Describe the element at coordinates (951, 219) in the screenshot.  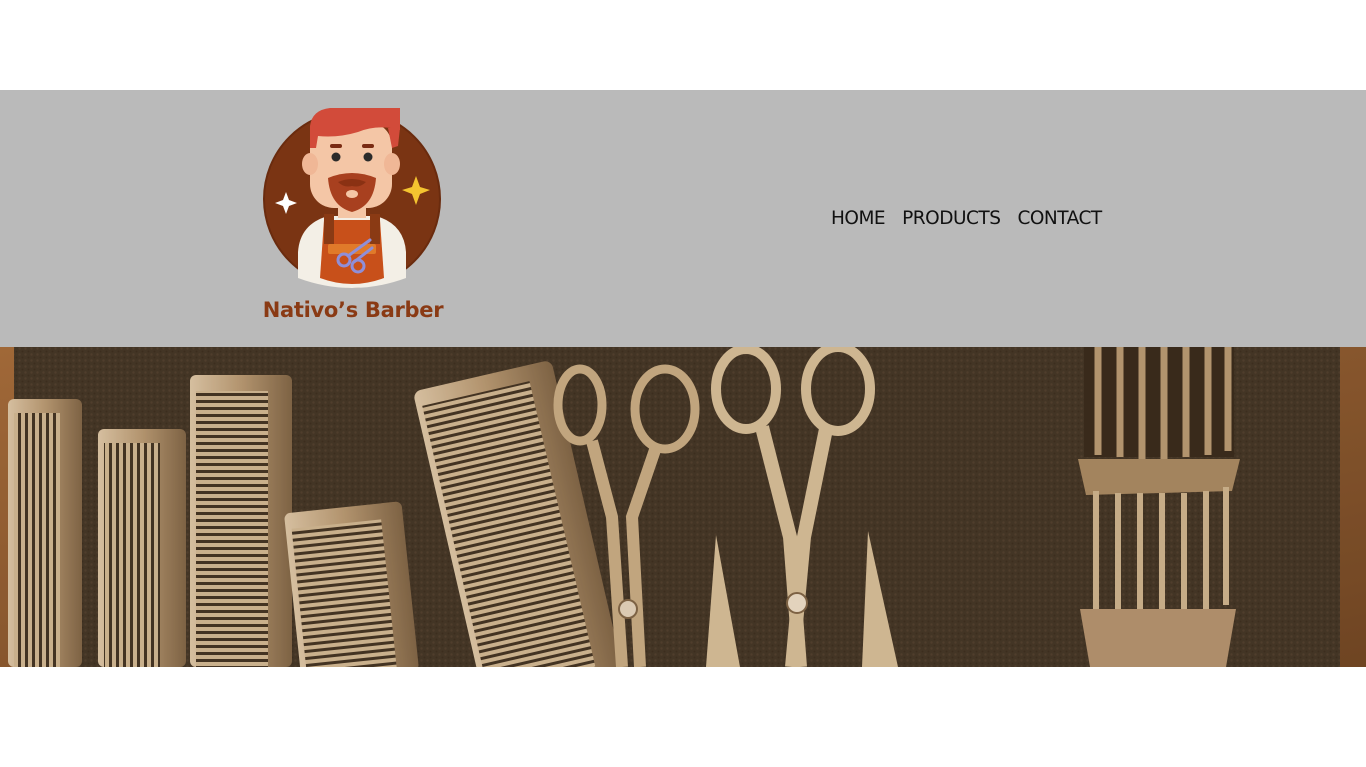
I see `nav-products-link: PRODUCTS` at that location.